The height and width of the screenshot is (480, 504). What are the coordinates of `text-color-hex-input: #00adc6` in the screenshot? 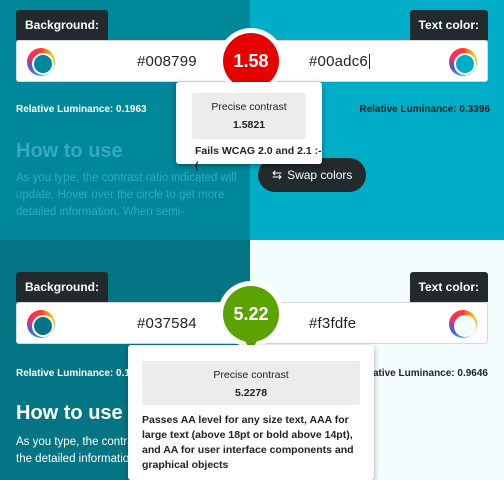 It's located at (339, 61).